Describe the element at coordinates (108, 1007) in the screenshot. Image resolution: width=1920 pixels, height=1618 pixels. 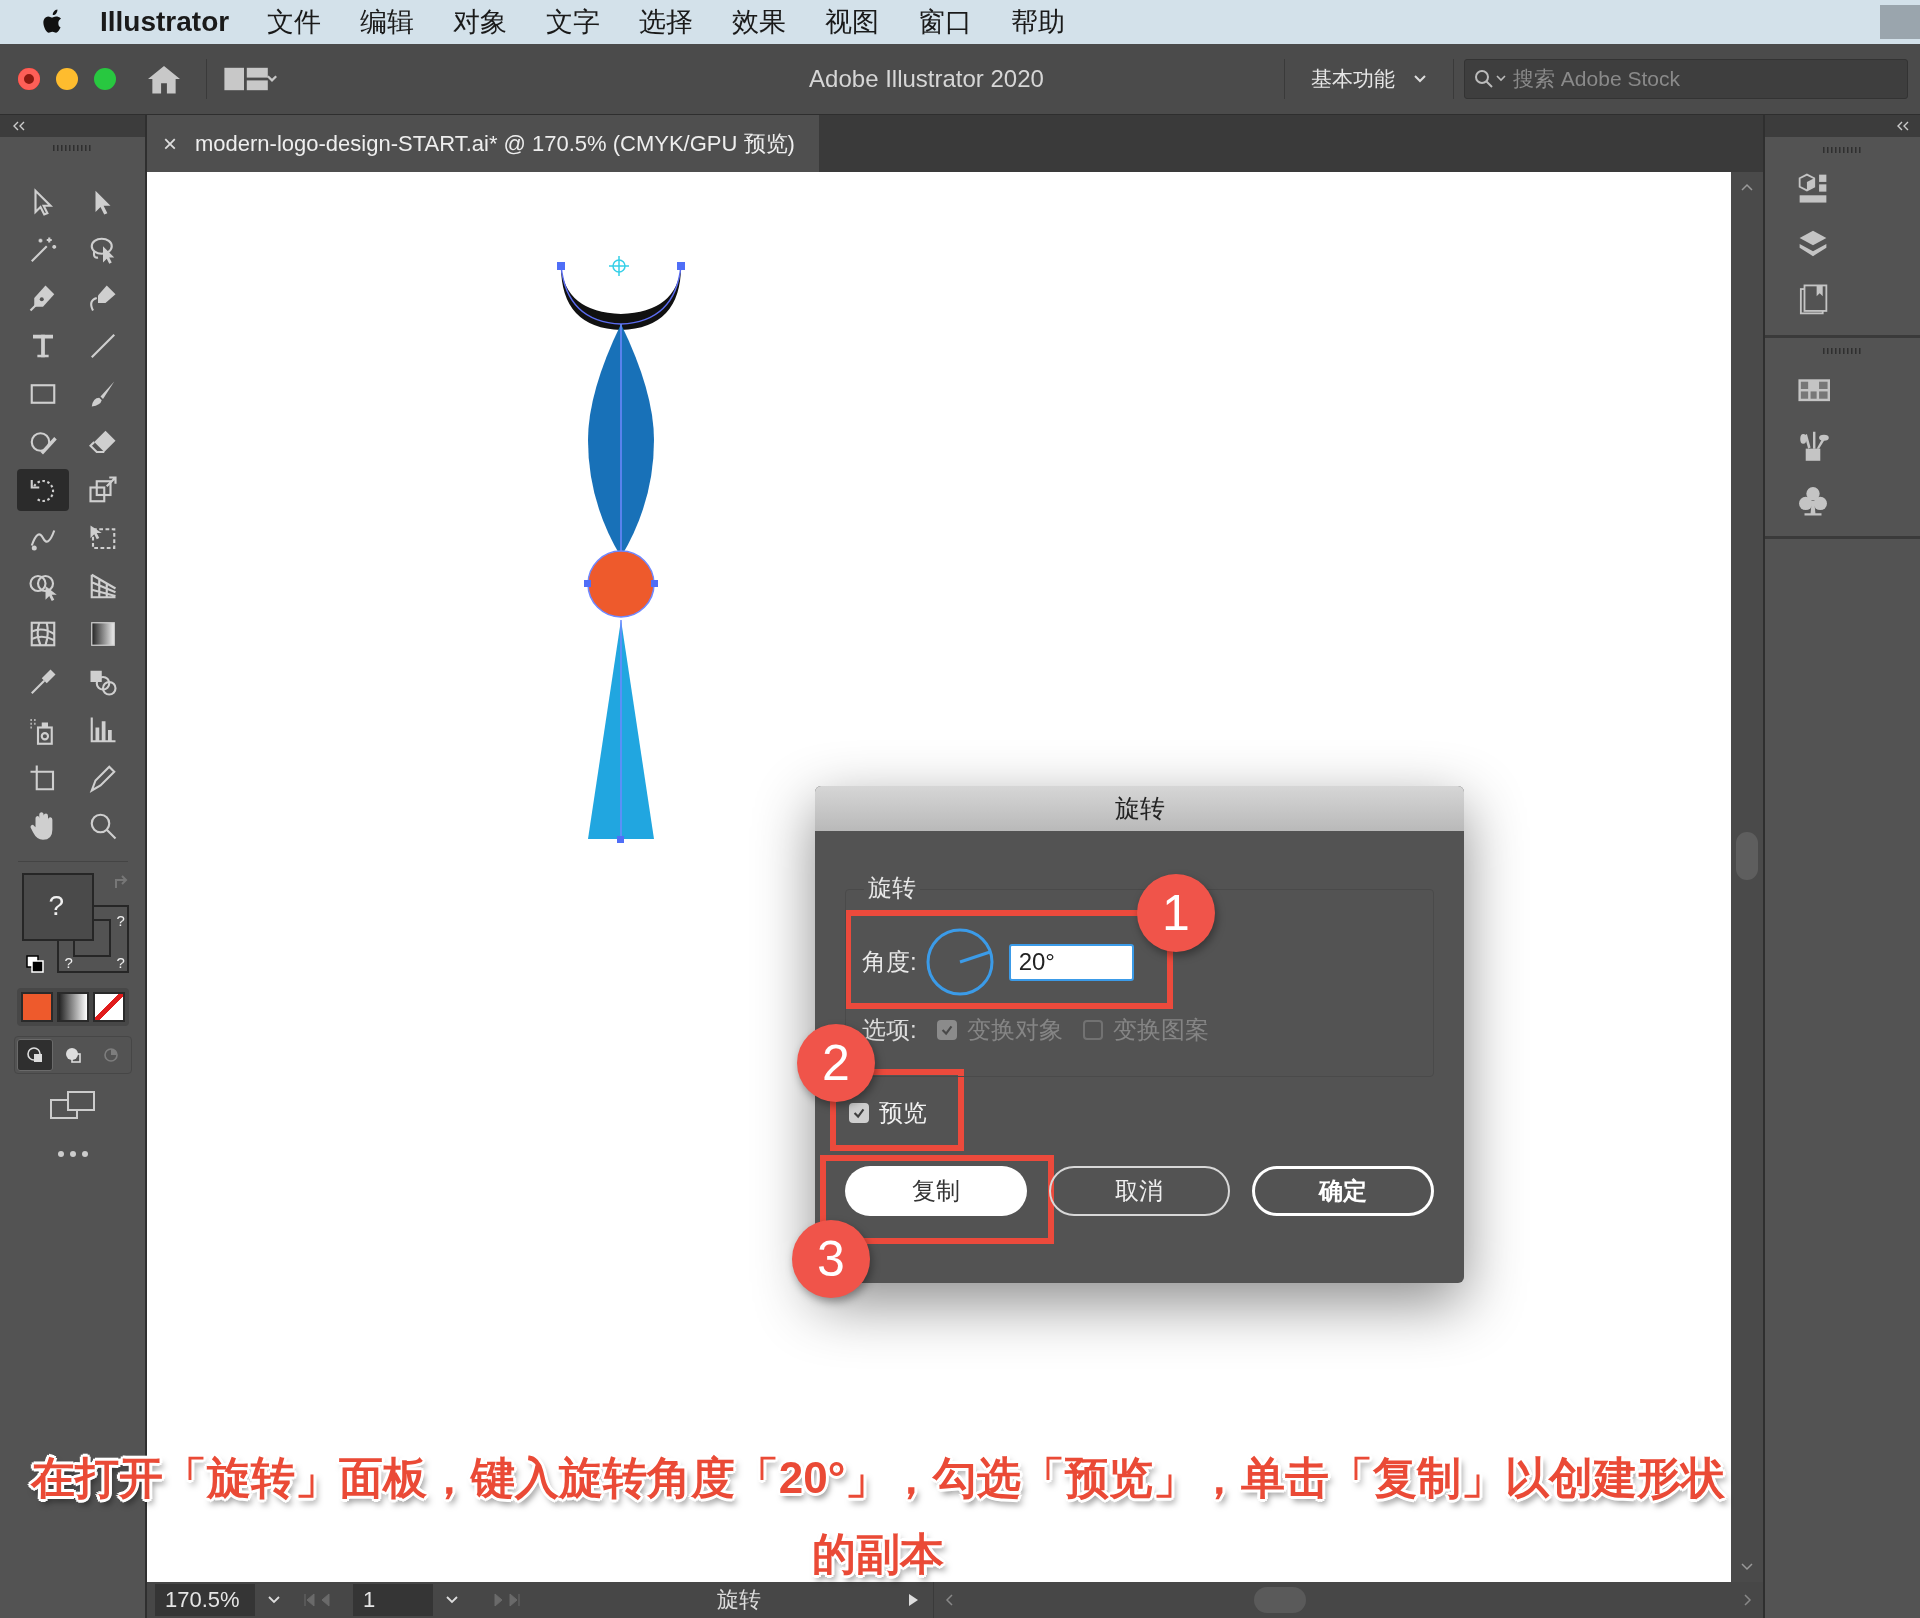
I see `none-button` at that location.